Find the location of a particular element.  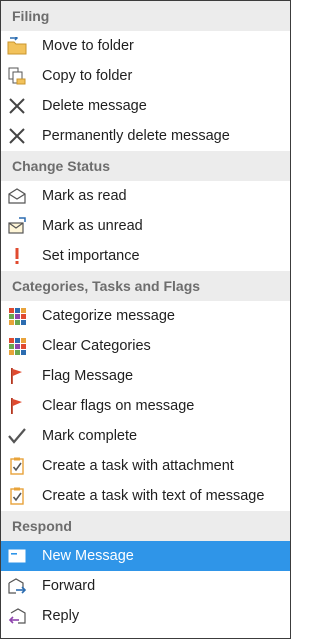

menu-item-categorize-message: Categorize message is located at coordinates (145, 316).